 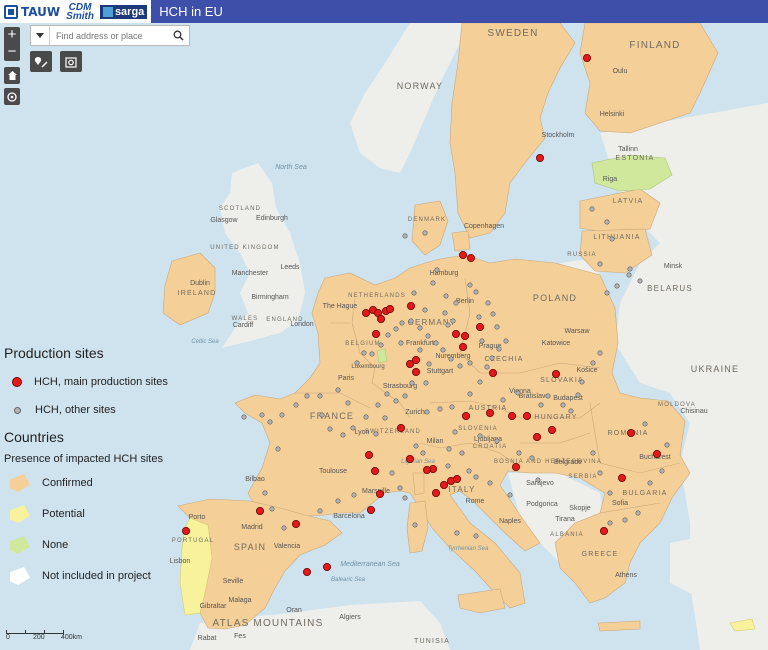 What do you see at coordinates (12, 96) in the screenshot?
I see `locate-button` at bounding box center [12, 96].